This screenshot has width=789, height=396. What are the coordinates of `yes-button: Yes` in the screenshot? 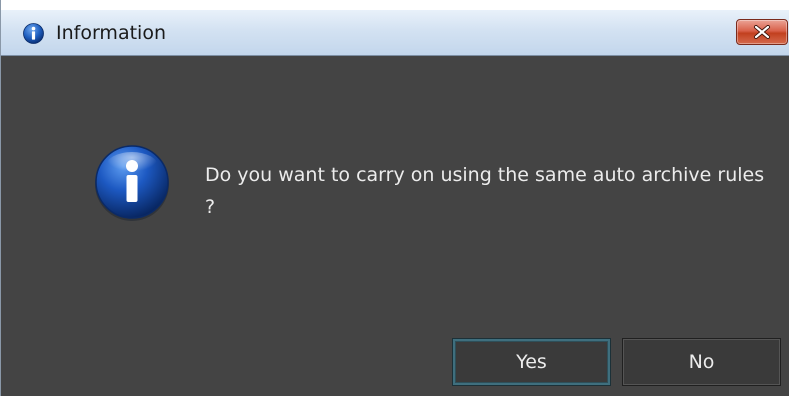 It's located at (531, 362).